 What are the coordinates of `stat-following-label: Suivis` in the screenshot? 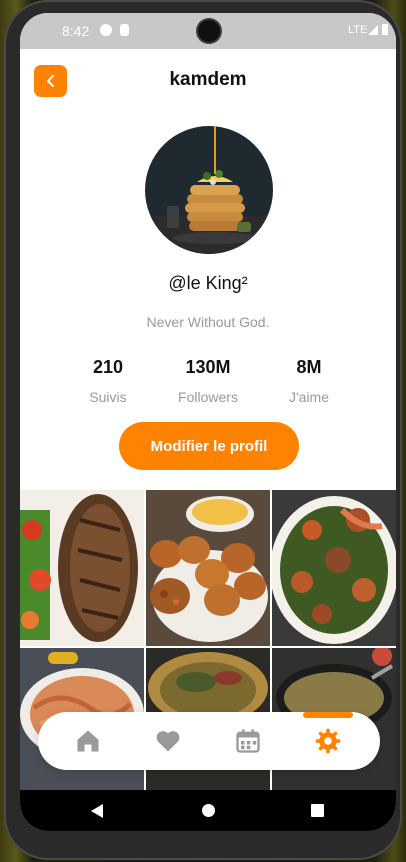 It's located at (108, 397).